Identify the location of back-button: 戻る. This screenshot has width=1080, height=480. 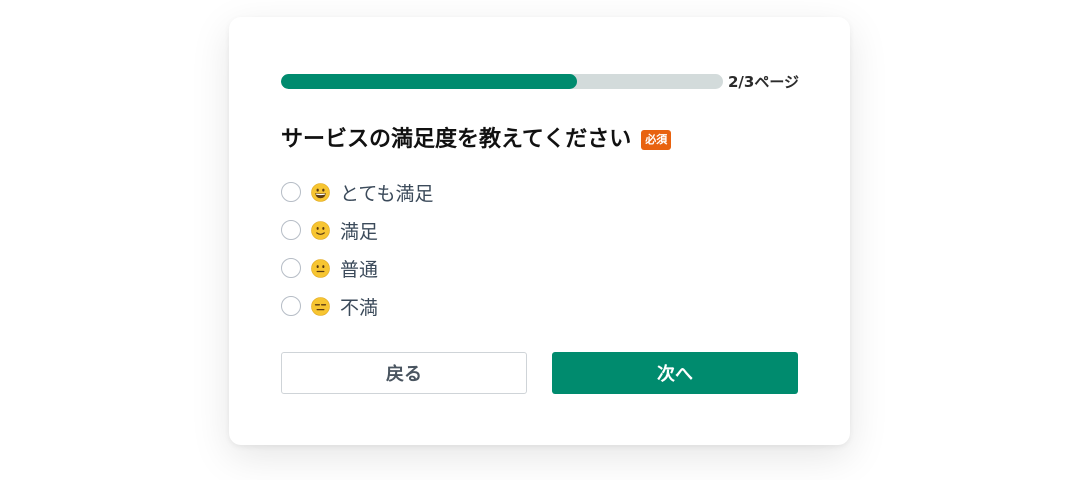
(404, 373).